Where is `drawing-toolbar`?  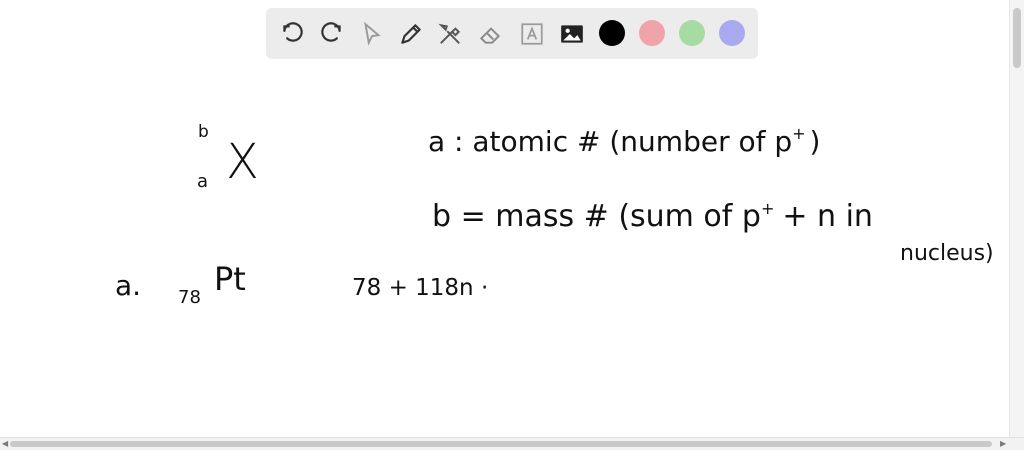
drawing-toolbar is located at coordinates (512, 33).